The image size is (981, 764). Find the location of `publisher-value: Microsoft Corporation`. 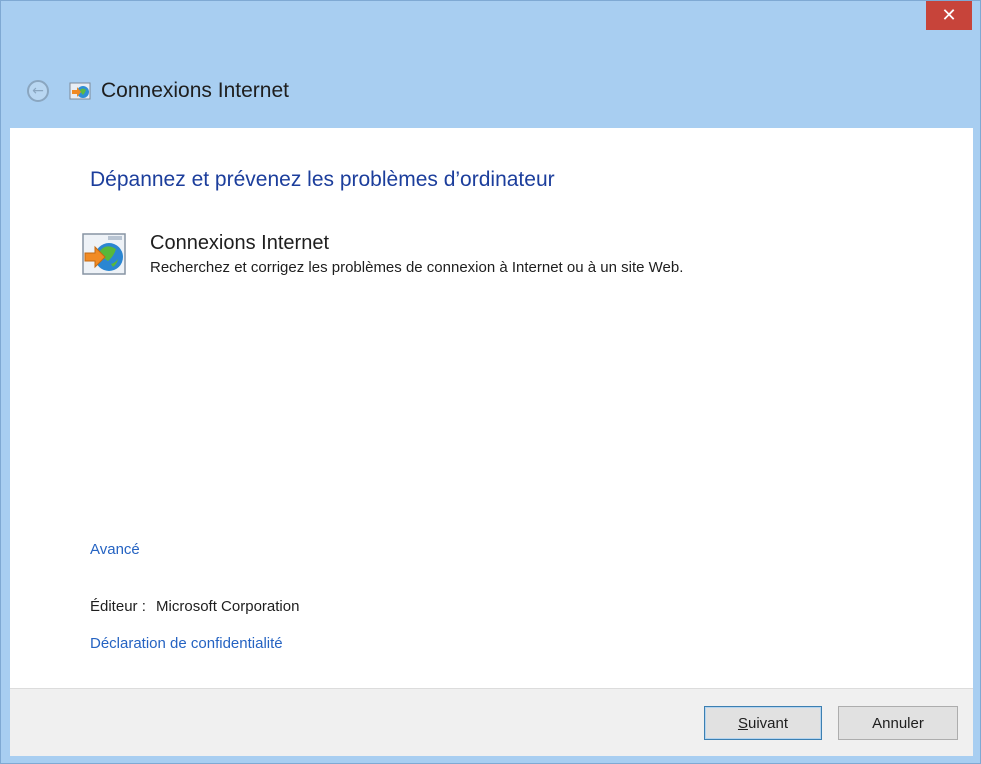

publisher-value: Microsoft Corporation is located at coordinates (228, 606).